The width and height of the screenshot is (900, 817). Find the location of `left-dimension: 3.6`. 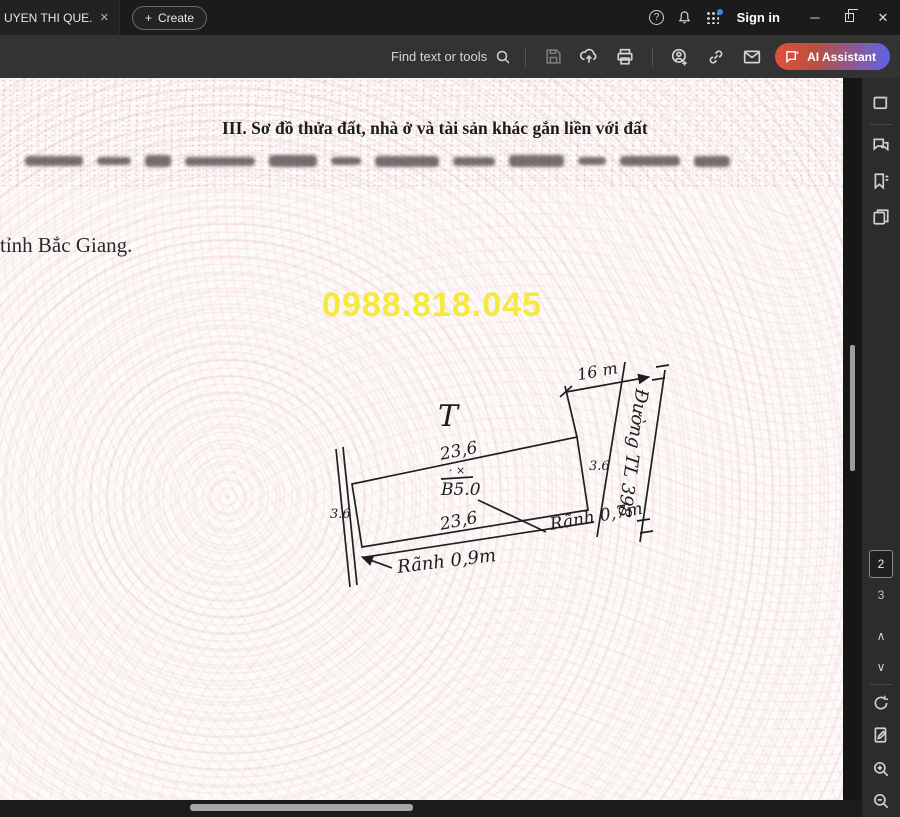

left-dimension: 3.6 is located at coordinates (340, 514).